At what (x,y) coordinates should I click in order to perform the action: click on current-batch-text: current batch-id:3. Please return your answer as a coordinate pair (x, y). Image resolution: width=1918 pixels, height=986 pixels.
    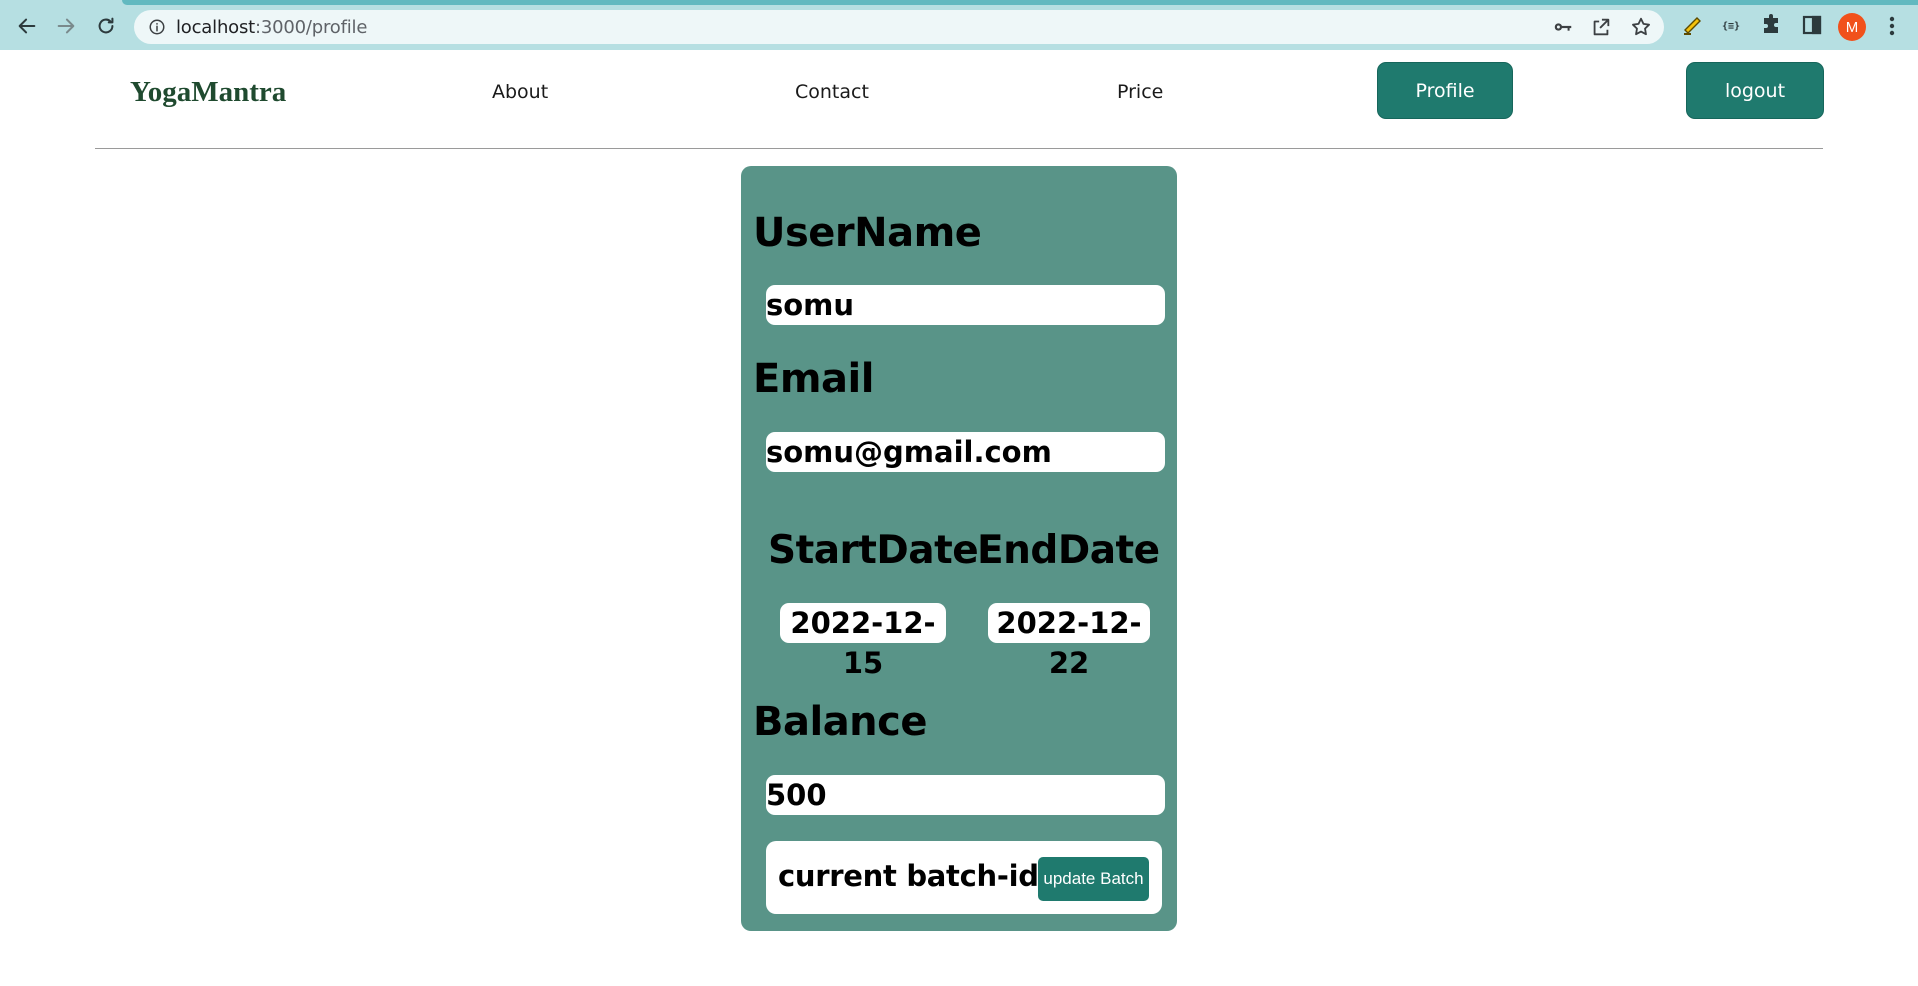
    Looking at the image, I should click on (924, 876).